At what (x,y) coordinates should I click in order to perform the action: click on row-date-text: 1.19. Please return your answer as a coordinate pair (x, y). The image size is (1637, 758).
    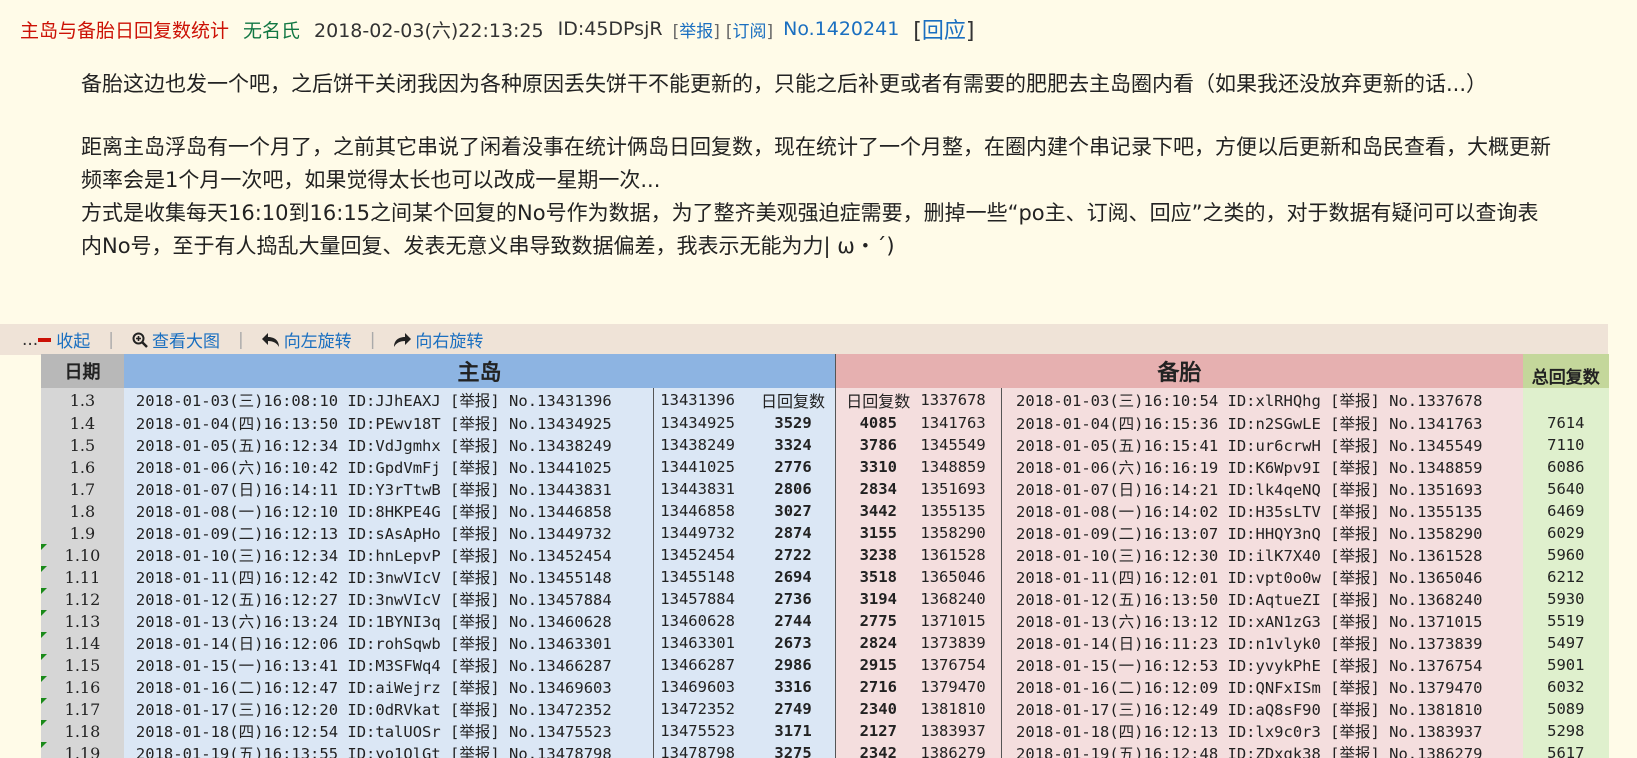
    Looking at the image, I should click on (82, 750).